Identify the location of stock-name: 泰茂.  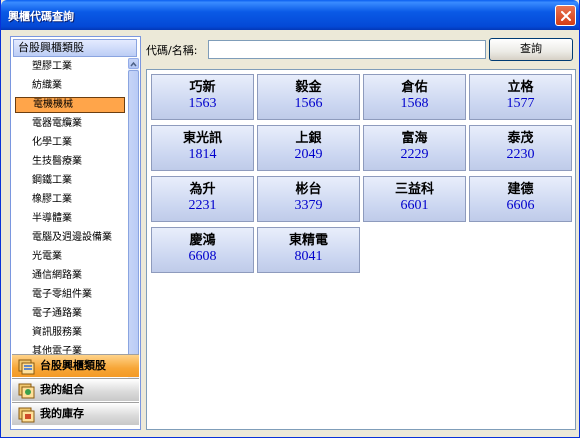
(520, 138).